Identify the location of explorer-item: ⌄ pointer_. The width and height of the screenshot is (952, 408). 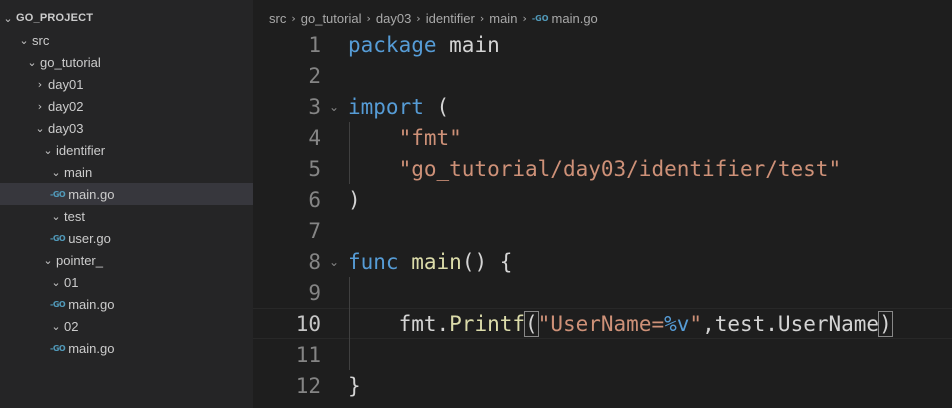
(126, 260).